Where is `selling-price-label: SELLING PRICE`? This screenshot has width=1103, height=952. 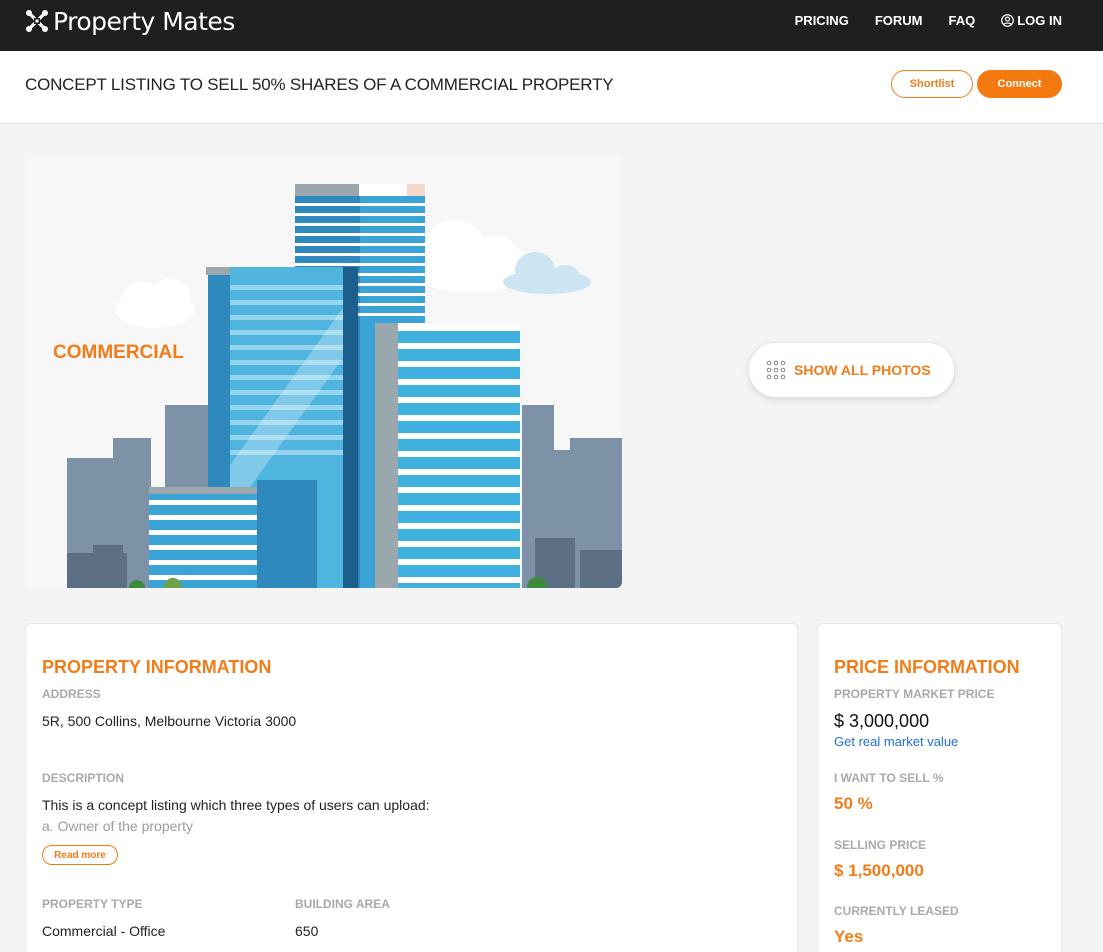 selling-price-label: SELLING PRICE is located at coordinates (880, 845).